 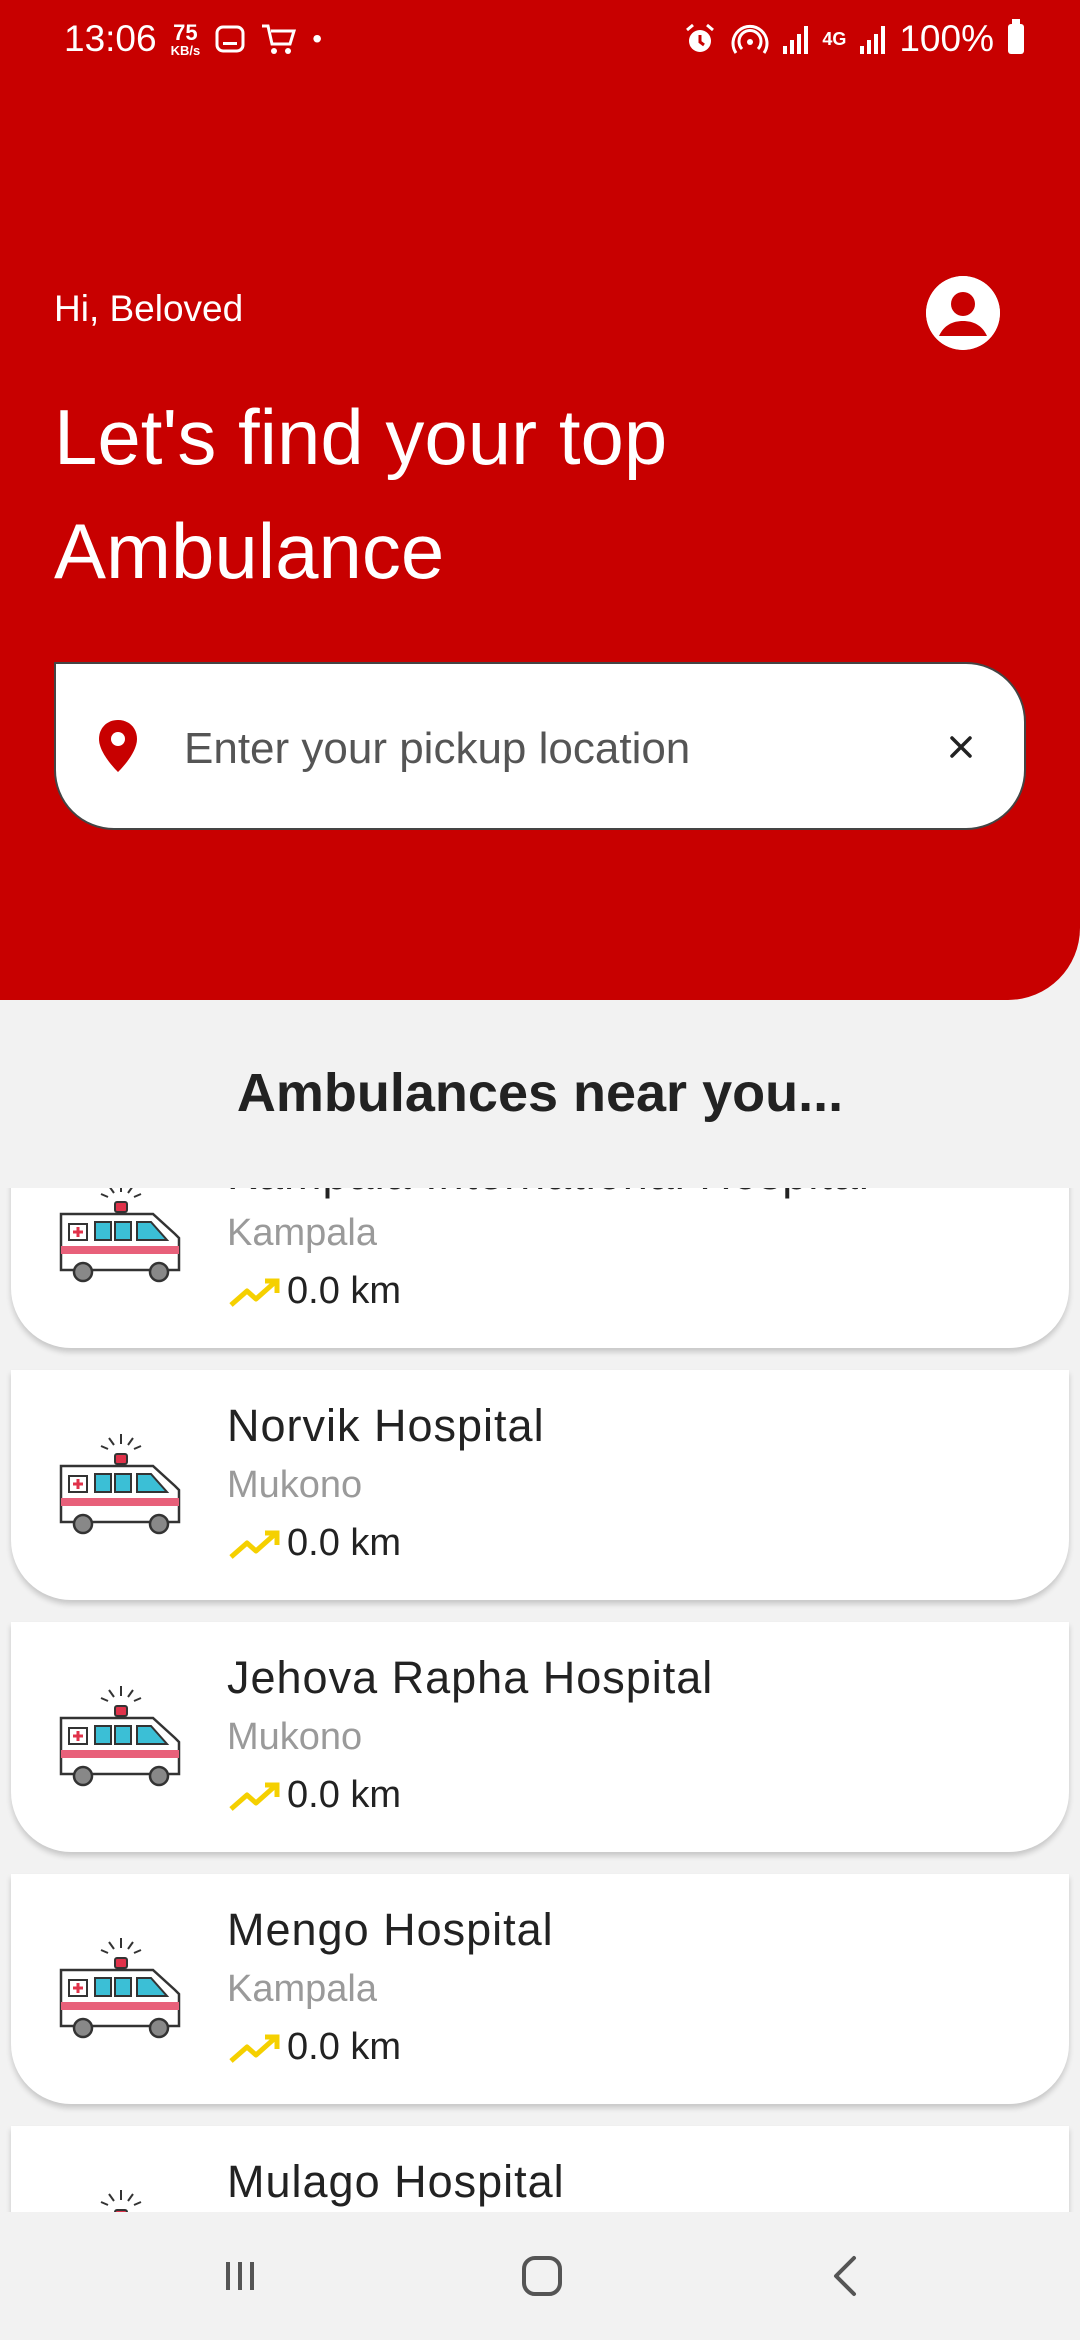 What do you see at coordinates (390, 1929) in the screenshot?
I see `hospital-name: Mengo Hospital` at bounding box center [390, 1929].